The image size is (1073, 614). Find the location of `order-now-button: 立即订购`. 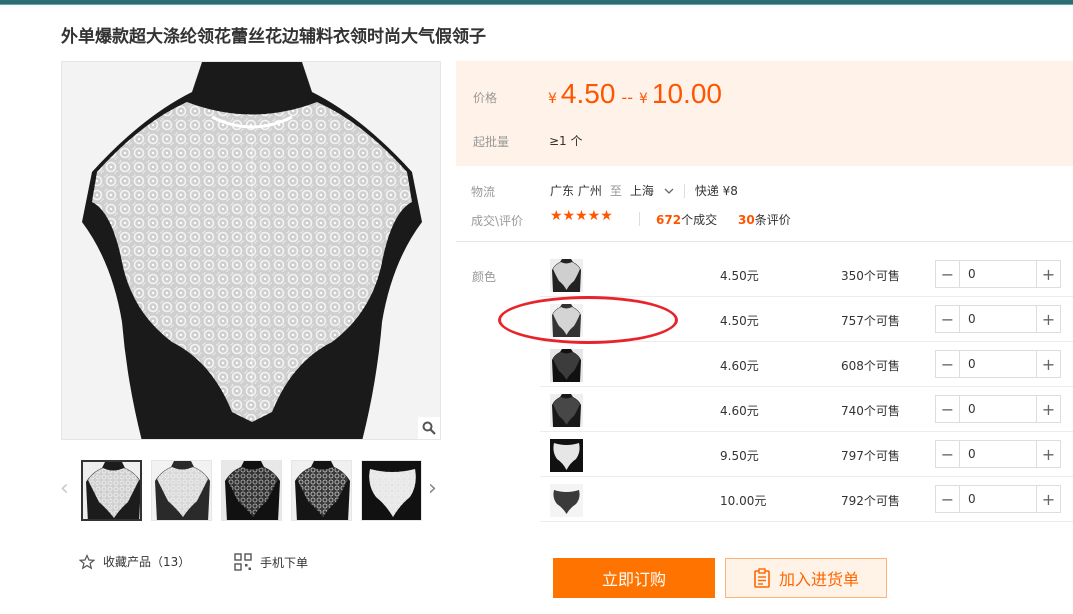

order-now-button: 立即订购 is located at coordinates (634, 578).